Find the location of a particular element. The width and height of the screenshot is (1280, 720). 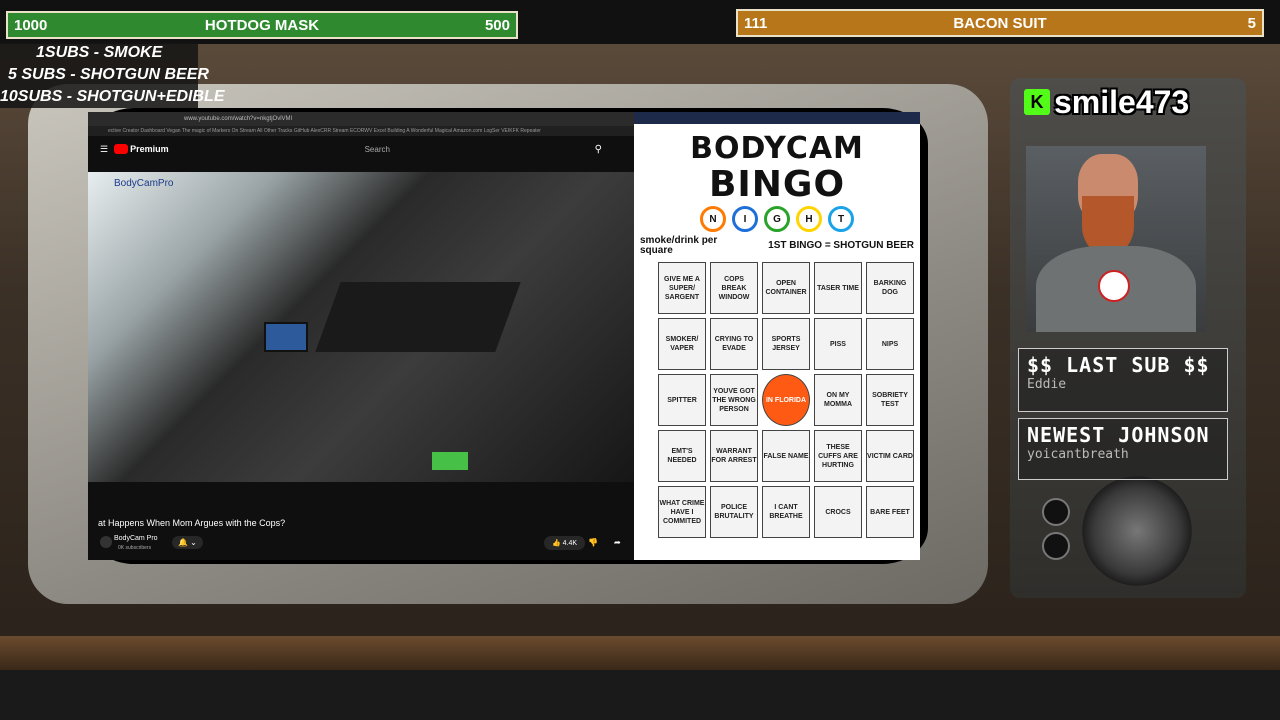

bingo-cell: POLICE BRUTALITY is located at coordinates (734, 512).